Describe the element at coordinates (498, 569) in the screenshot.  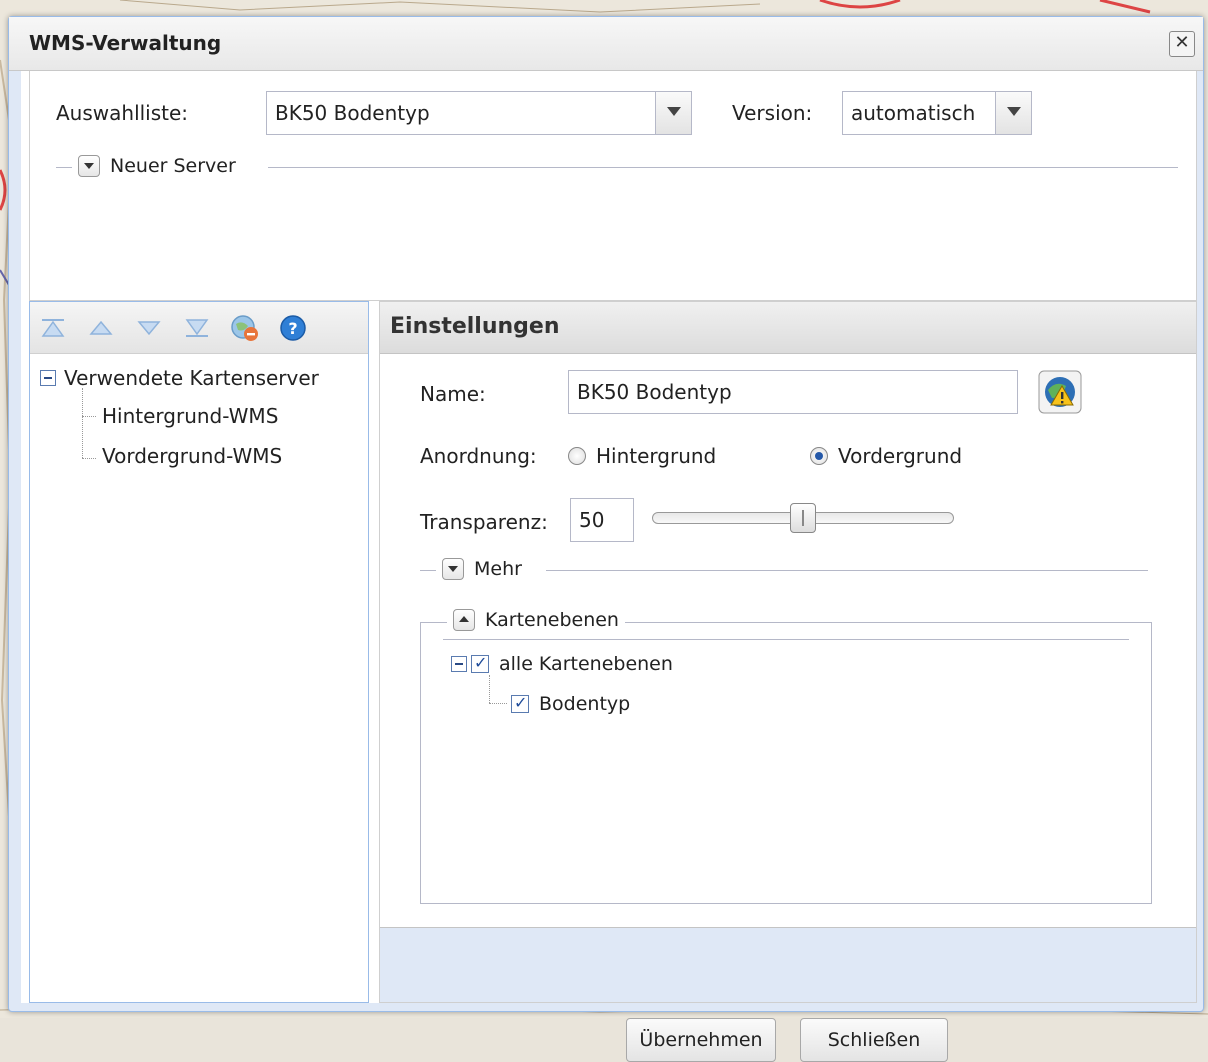
I see `more-label: Mehr` at that location.